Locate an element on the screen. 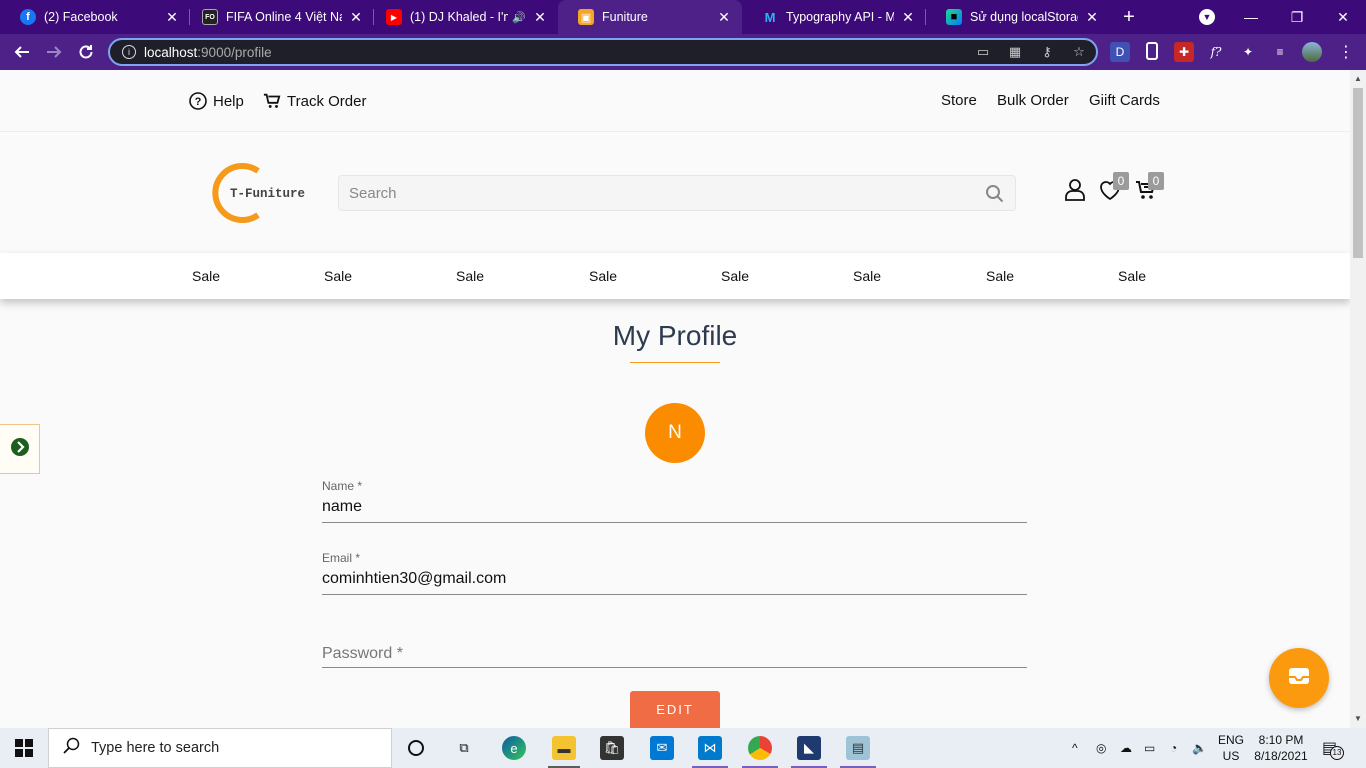 This screenshot has width=1366, height=768. mail-icon: ✉ is located at coordinates (662, 748).